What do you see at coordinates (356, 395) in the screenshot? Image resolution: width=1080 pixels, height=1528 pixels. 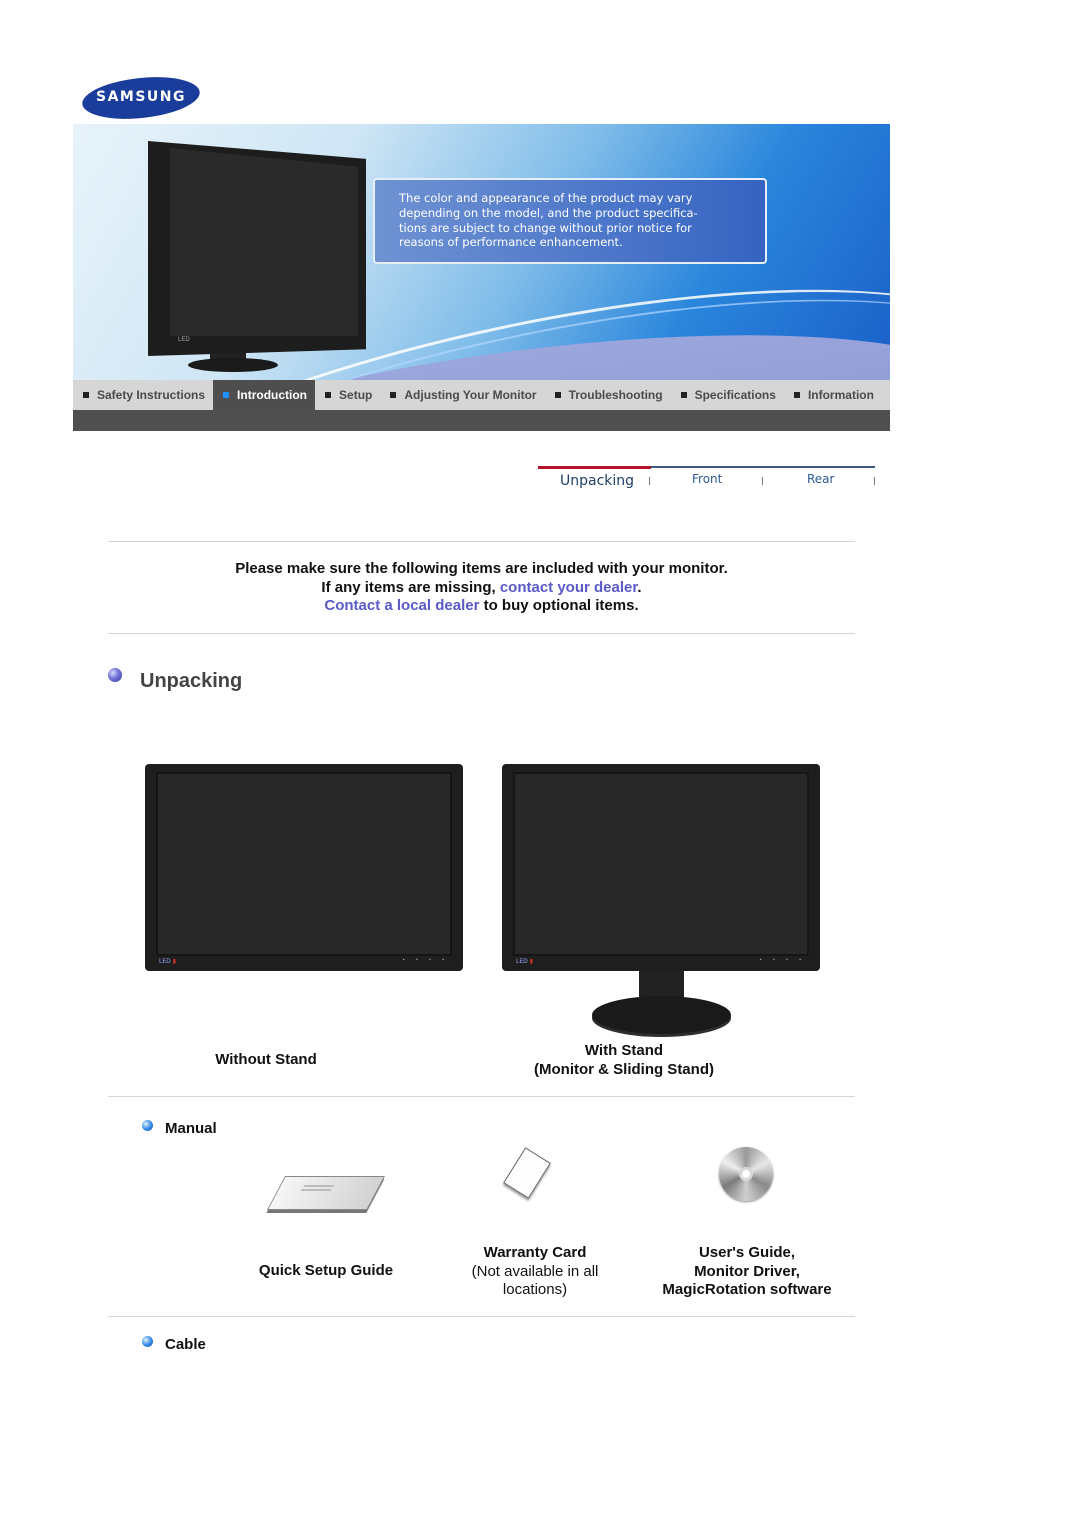 I see `nav-label: Setup` at bounding box center [356, 395].